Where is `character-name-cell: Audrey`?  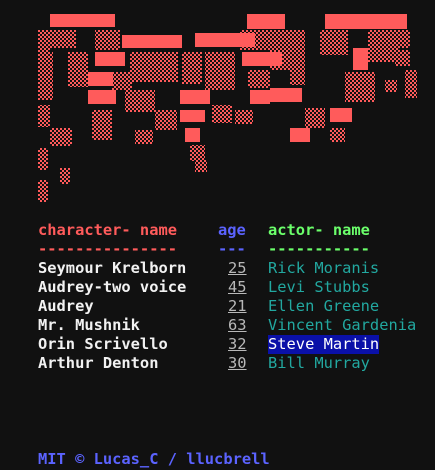 character-name-cell: Audrey is located at coordinates (66, 306).